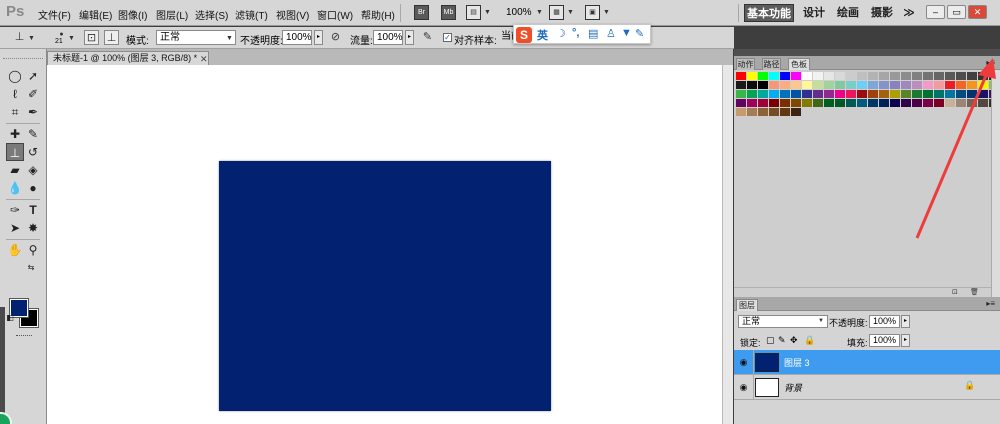 The width and height of the screenshot is (1000, 424). I want to click on hand-icon: ✋, so click(15, 250).